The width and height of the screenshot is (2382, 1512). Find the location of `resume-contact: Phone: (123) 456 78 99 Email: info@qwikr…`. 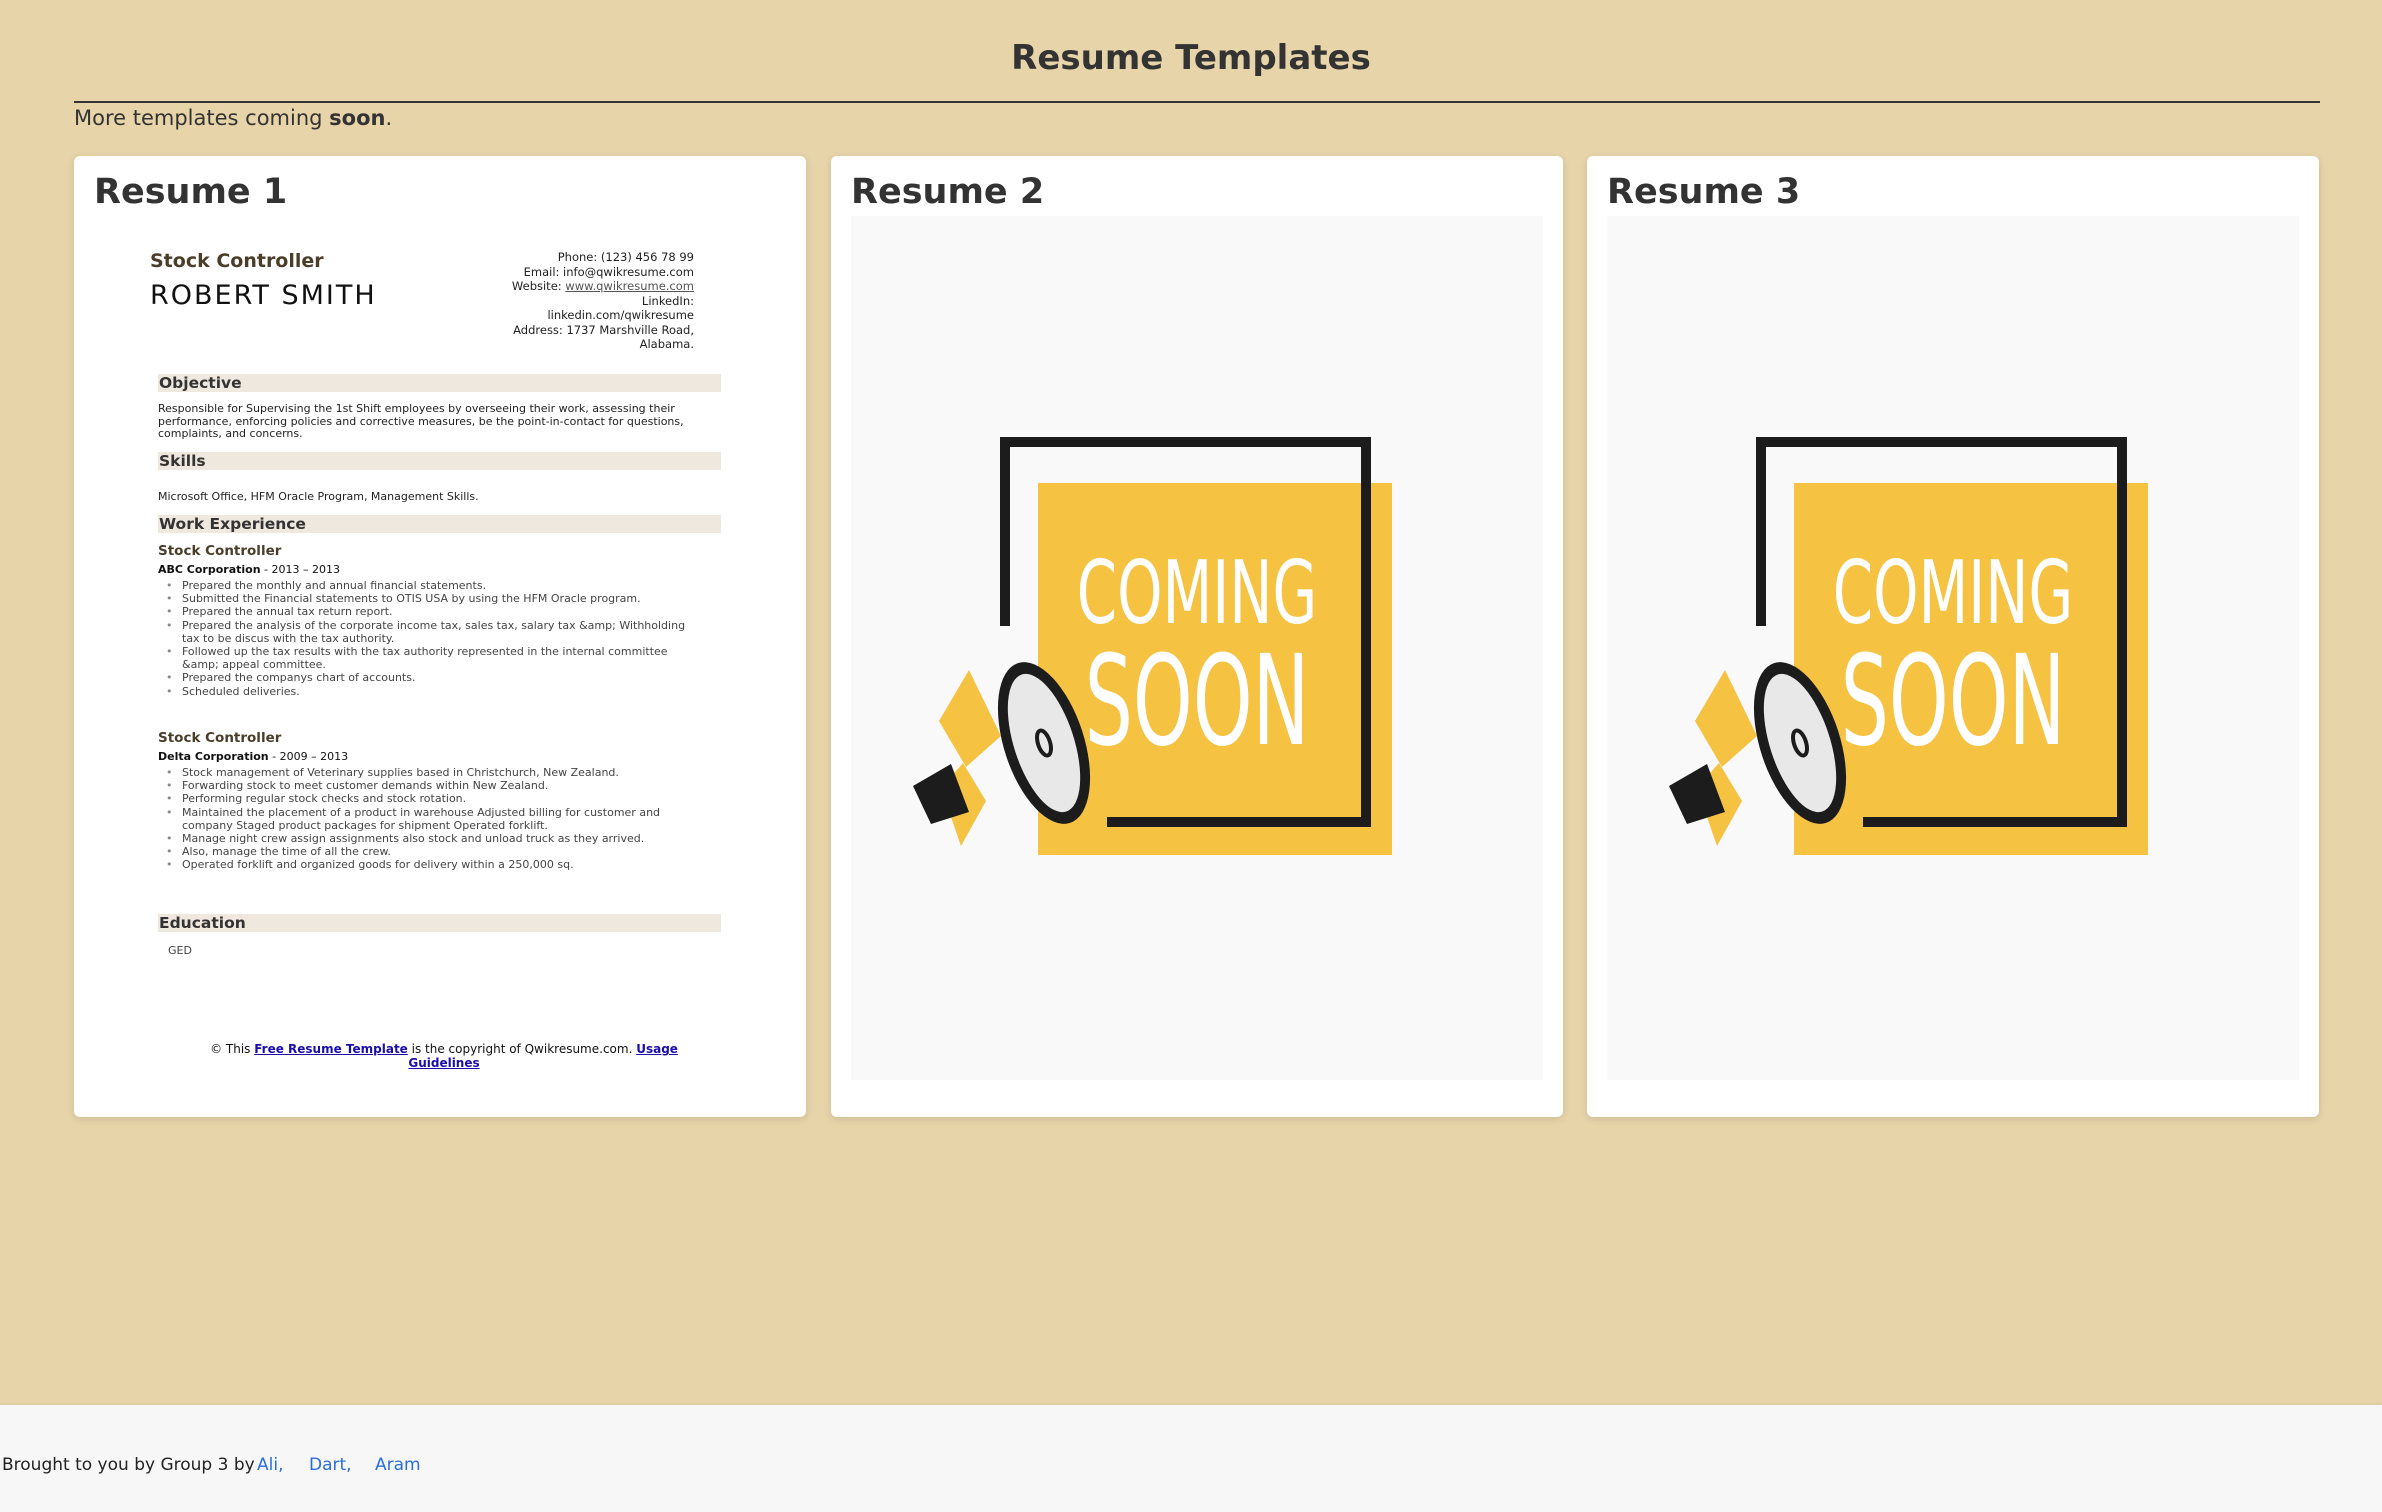

resume-contact: Phone: (123) 456 78 99 Email: info@qwikr… is located at coordinates (602, 300).